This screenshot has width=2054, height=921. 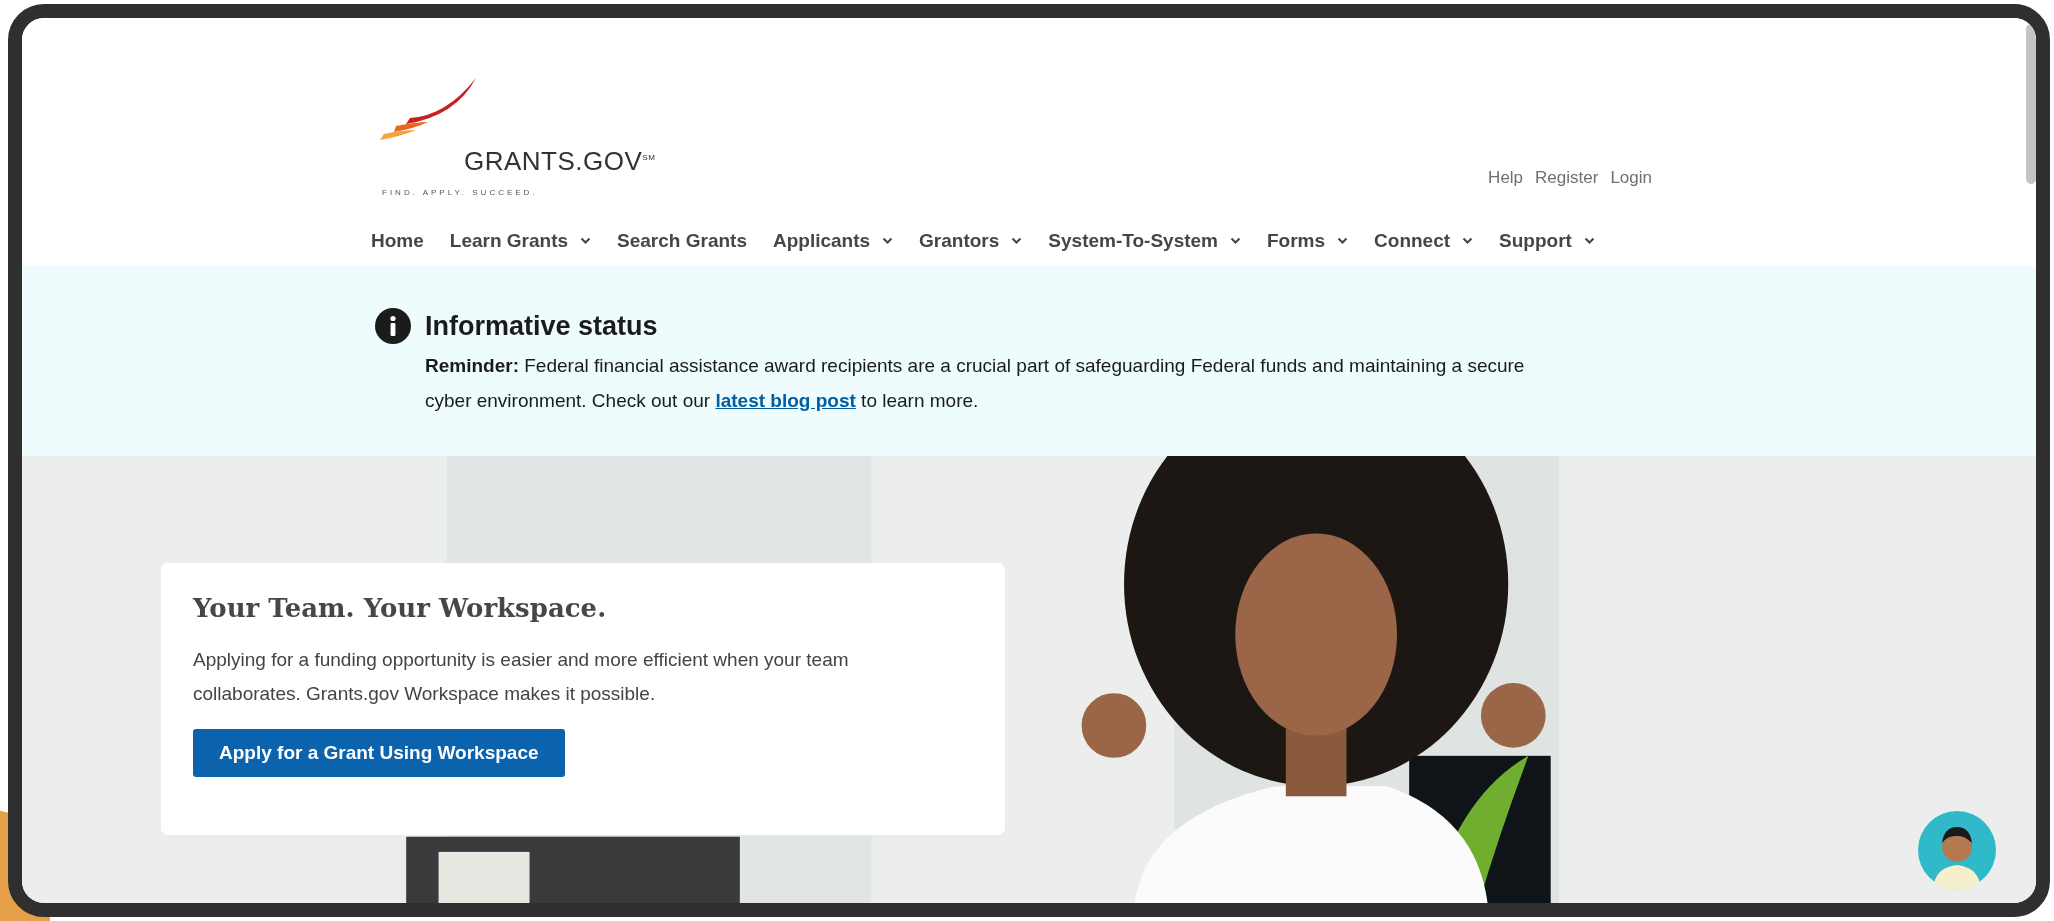 I want to click on alert-title: Informative status, so click(x=542, y=326).